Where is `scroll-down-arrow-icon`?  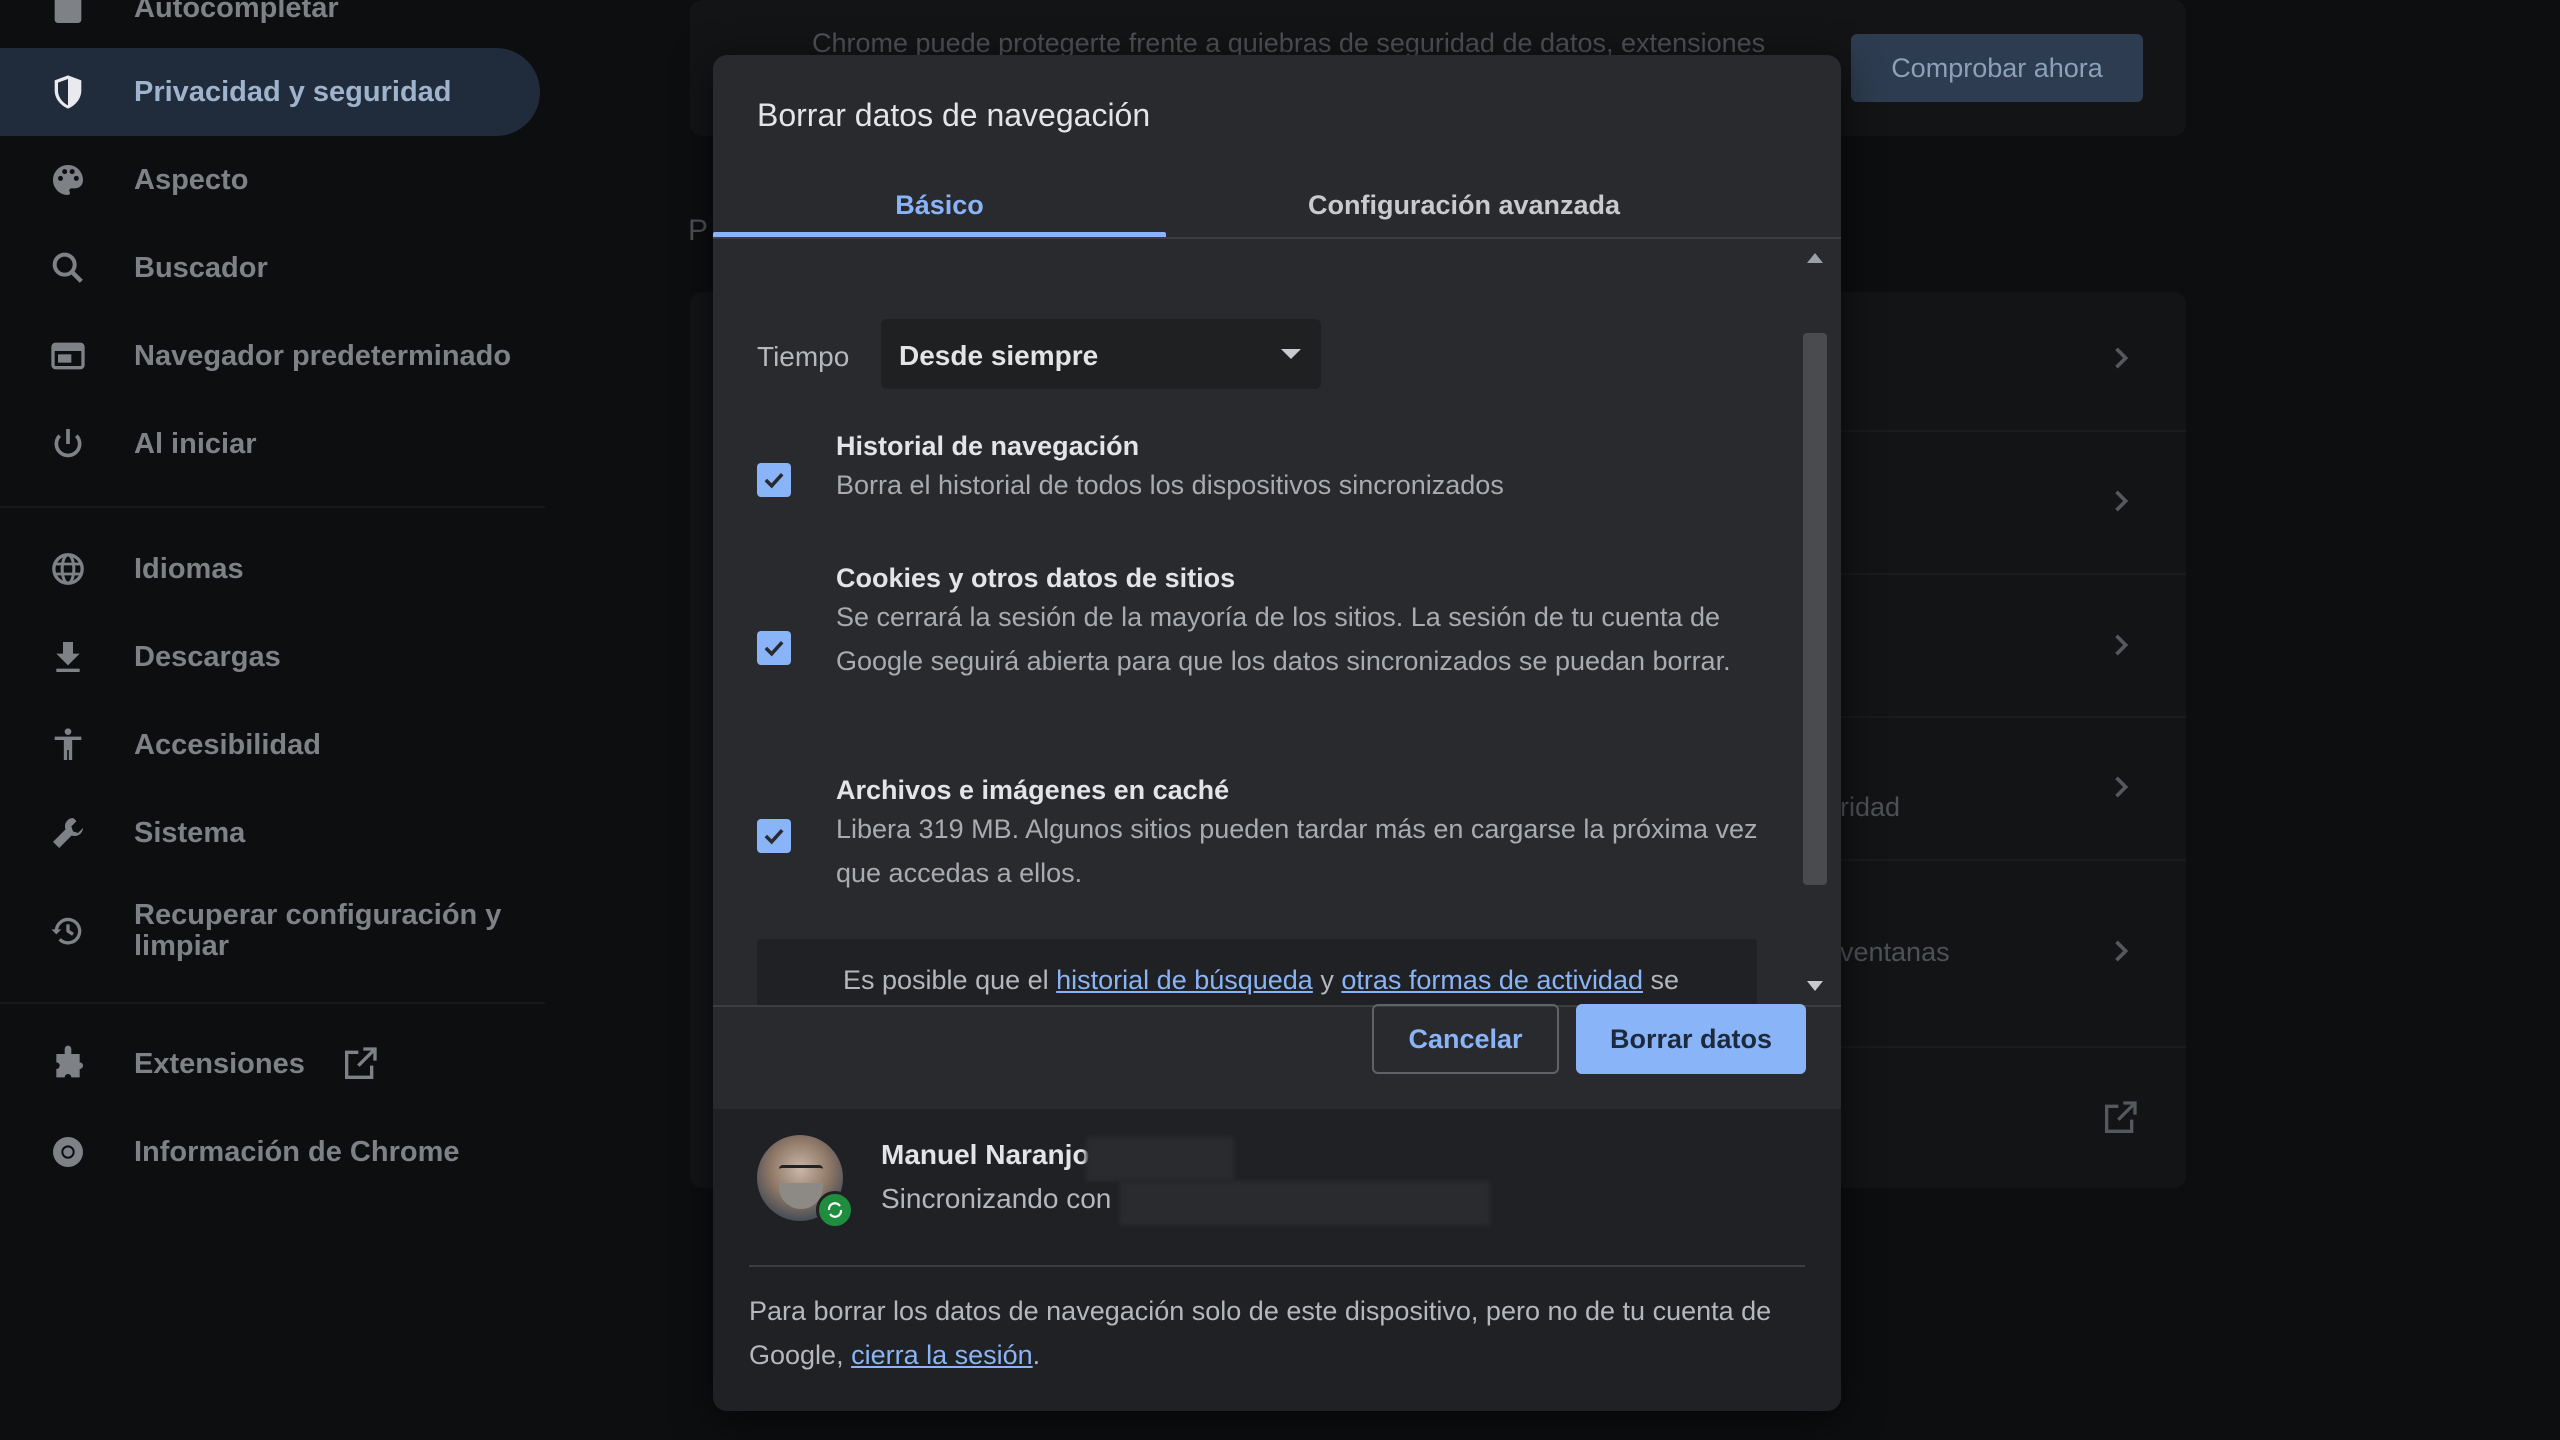
scroll-down-arrow-icon is located at coordinates (1815, 986).